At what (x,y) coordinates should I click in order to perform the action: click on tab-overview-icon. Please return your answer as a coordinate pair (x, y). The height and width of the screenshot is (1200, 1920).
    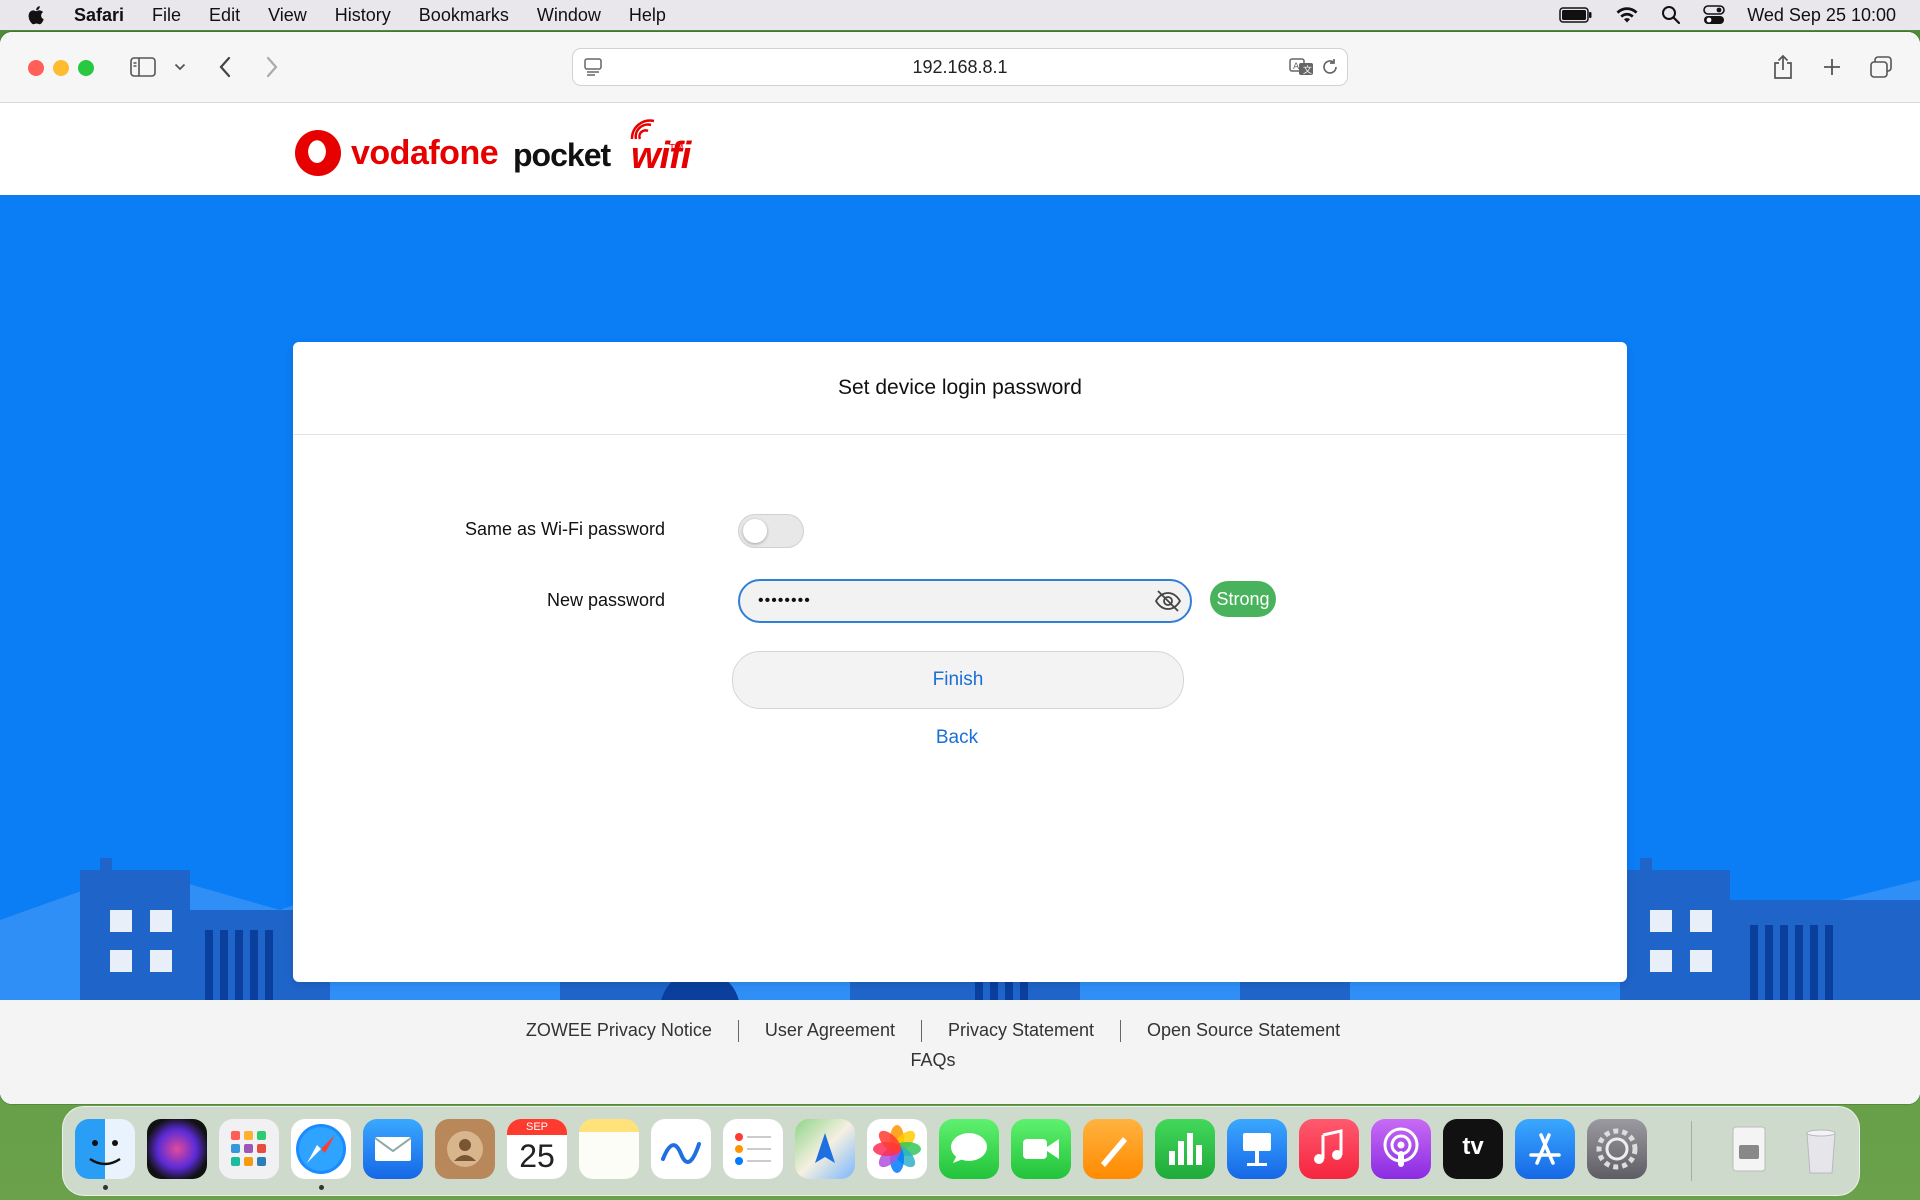
    Looking at the image, I should click on (1881, 67).